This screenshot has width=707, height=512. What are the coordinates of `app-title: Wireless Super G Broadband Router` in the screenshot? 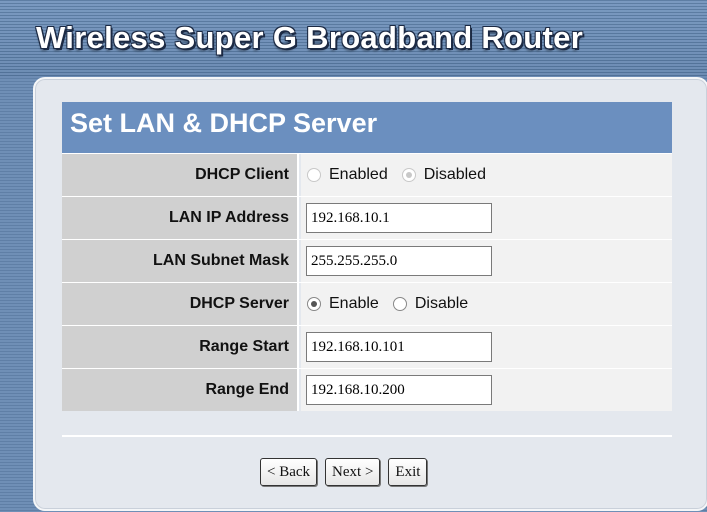 It's located at (310, 37).